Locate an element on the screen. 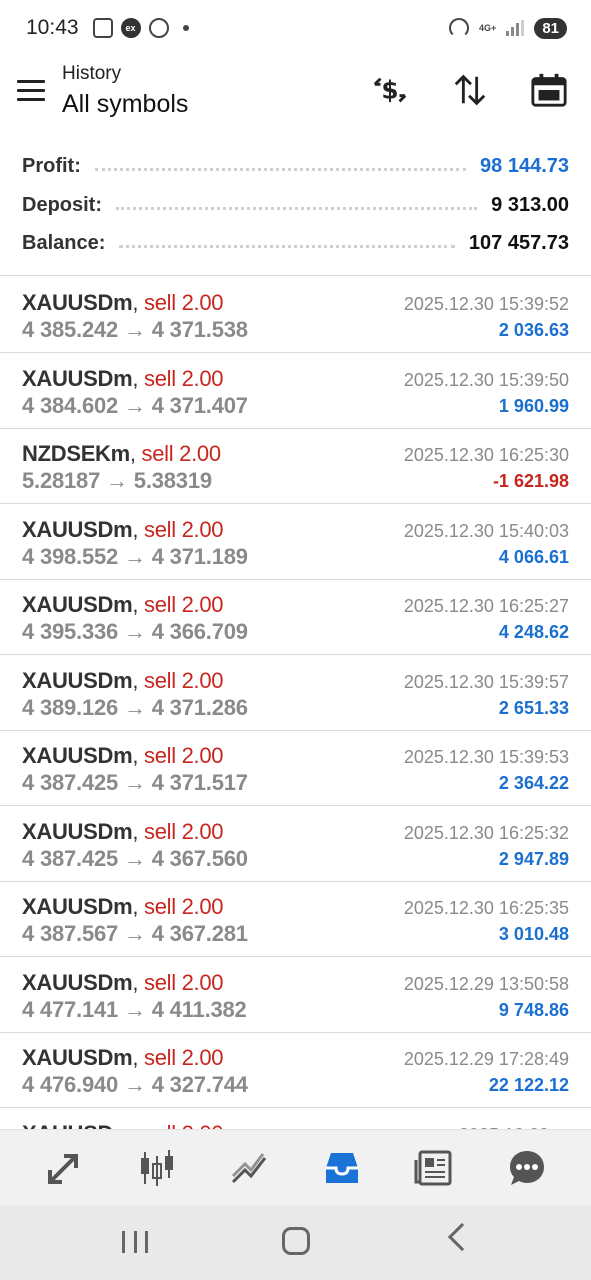 Image resolution: width=591 pixels, height=1280 pixels. deal-profit: 9 748.86 is located at coordinates (533, 1009).